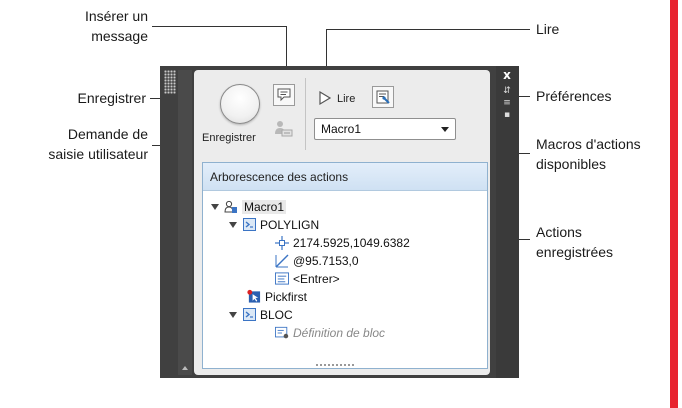  I want to click on point-icon, so click(282, 242).